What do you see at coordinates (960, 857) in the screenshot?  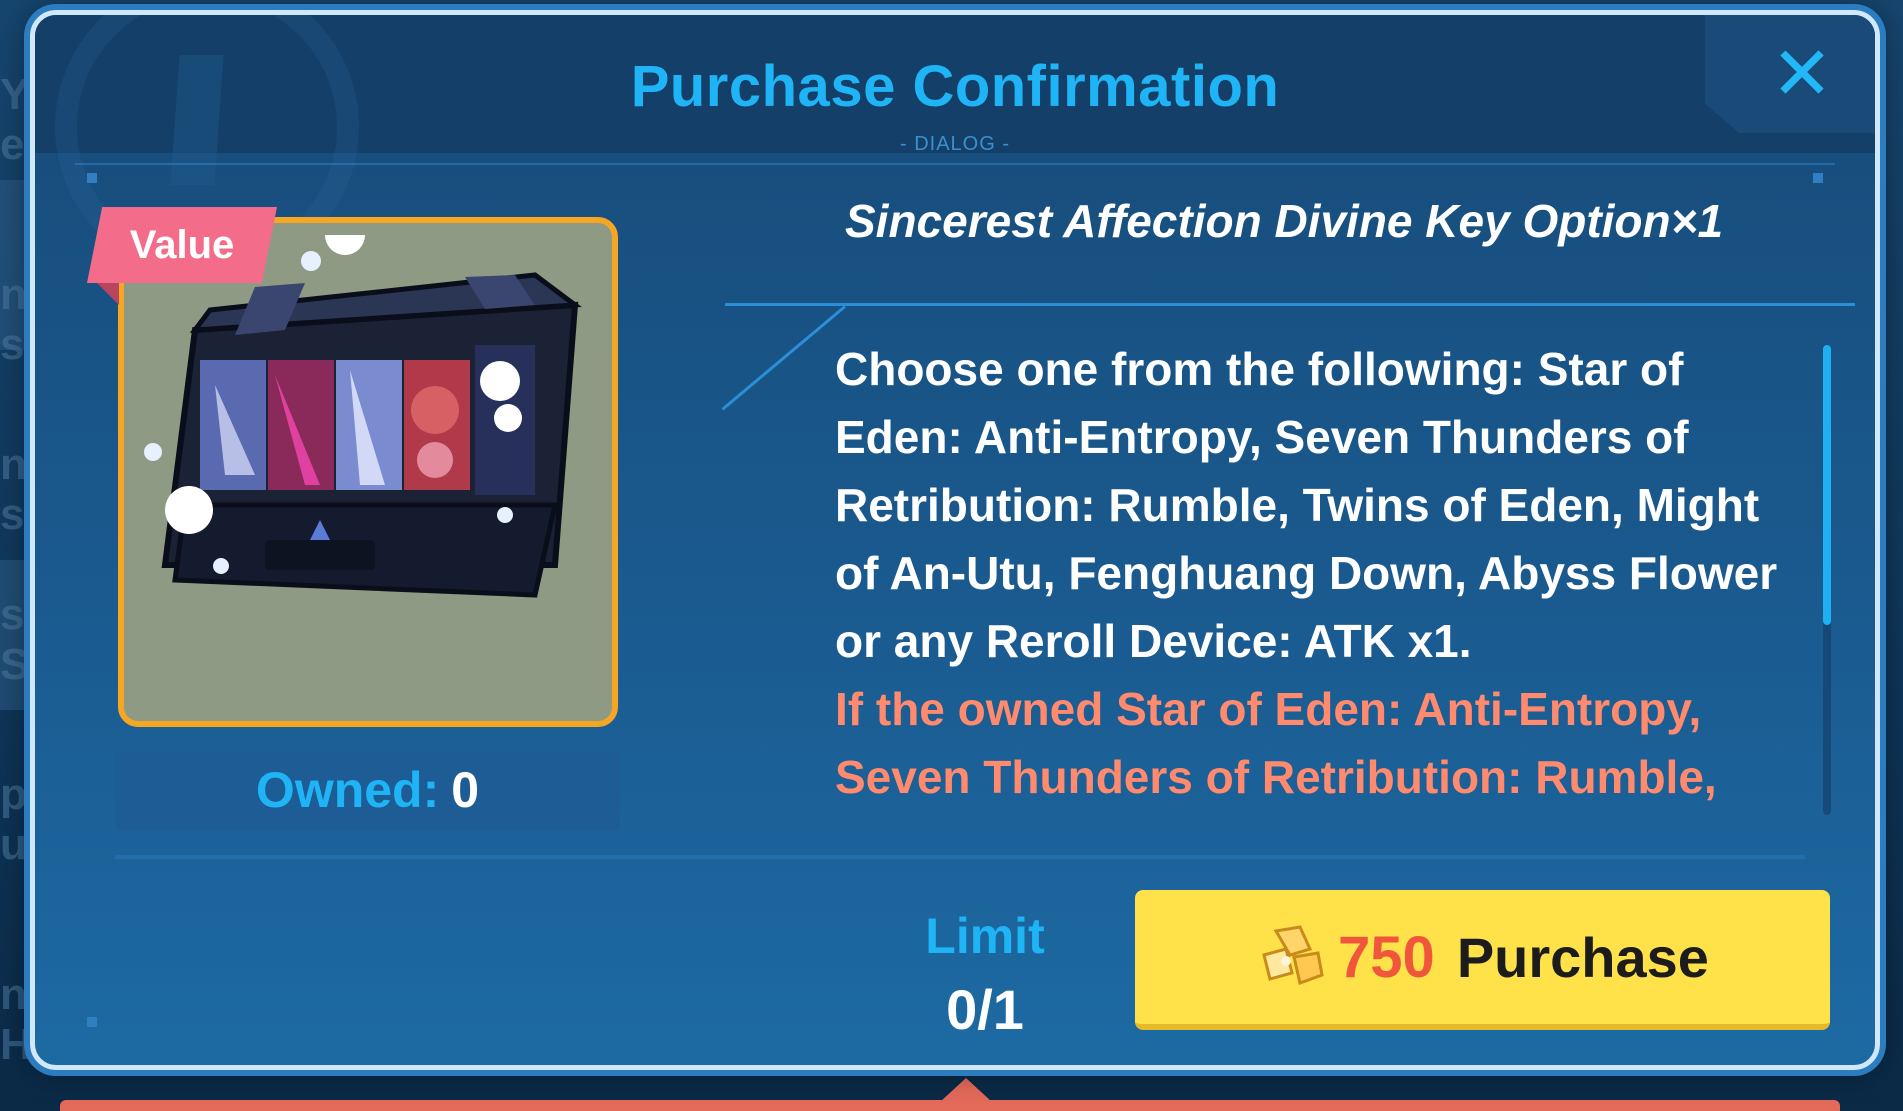 I see `footer-divider` at bounding box center [960, 857].